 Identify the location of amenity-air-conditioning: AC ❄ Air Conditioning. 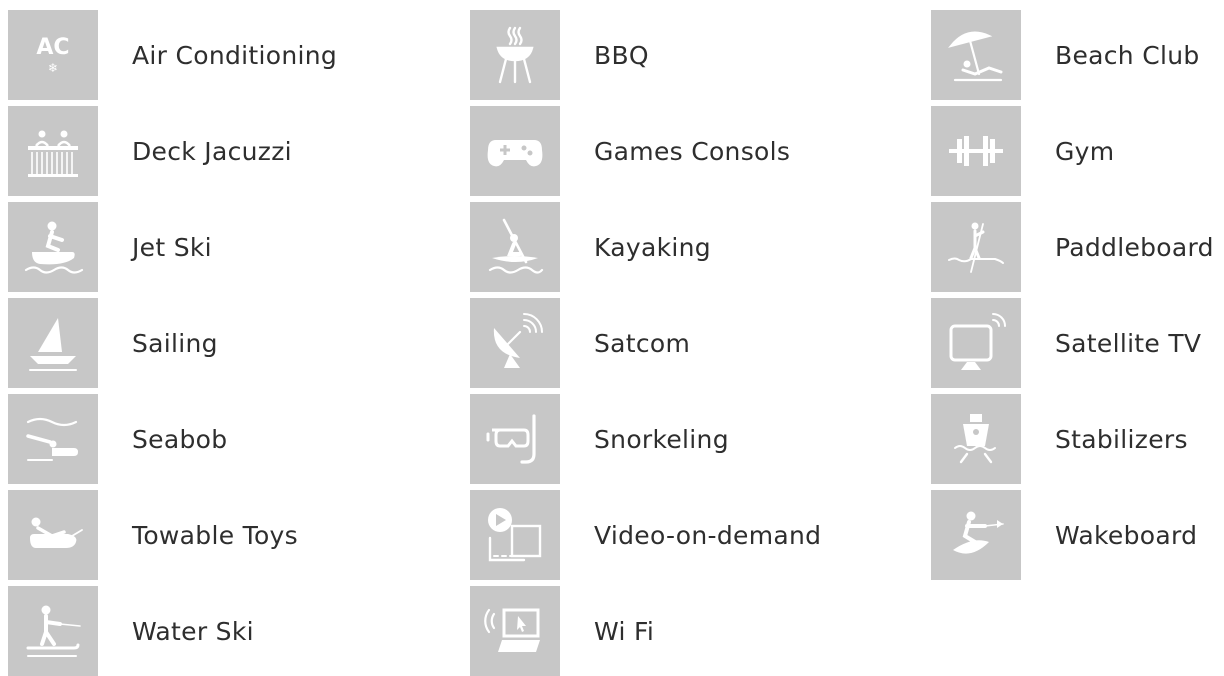
(172, 55).